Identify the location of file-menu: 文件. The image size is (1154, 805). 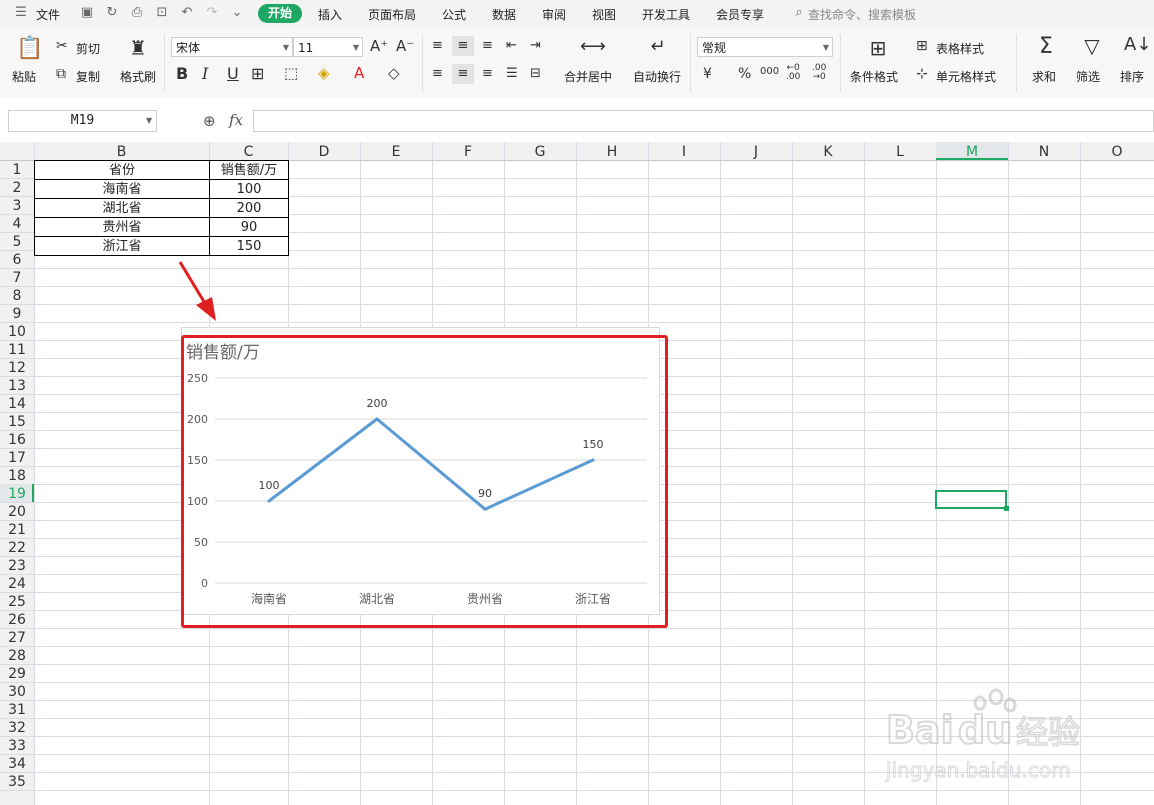
(48, 14).